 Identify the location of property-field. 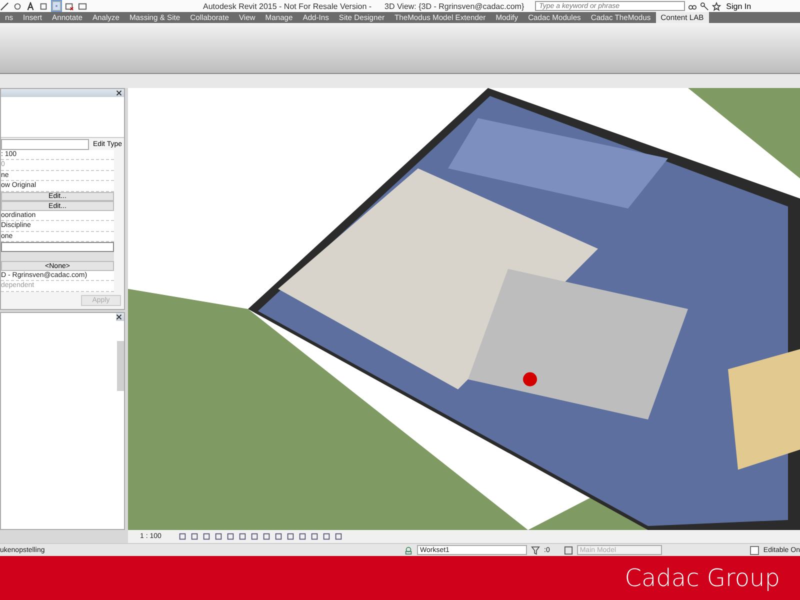
(57, 247).